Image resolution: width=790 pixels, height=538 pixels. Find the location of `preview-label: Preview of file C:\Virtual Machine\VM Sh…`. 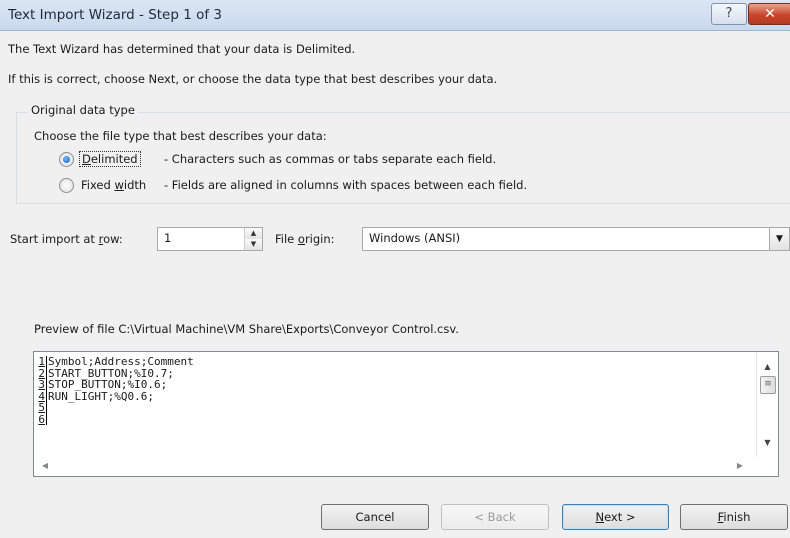

preview-label: Preview of file C:\Virtual Machine\VM Sh… is located at coordinates (246, 329).